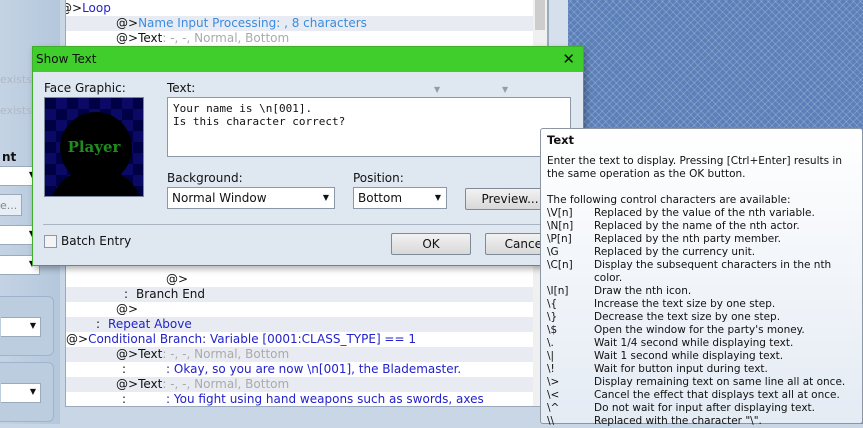 The width and height of the screenshot is (863, 428). What do you see at coordinates (50, 241) in the screenshot?
I see `batch-entry-checkbox` at bounding box center [50, 241].